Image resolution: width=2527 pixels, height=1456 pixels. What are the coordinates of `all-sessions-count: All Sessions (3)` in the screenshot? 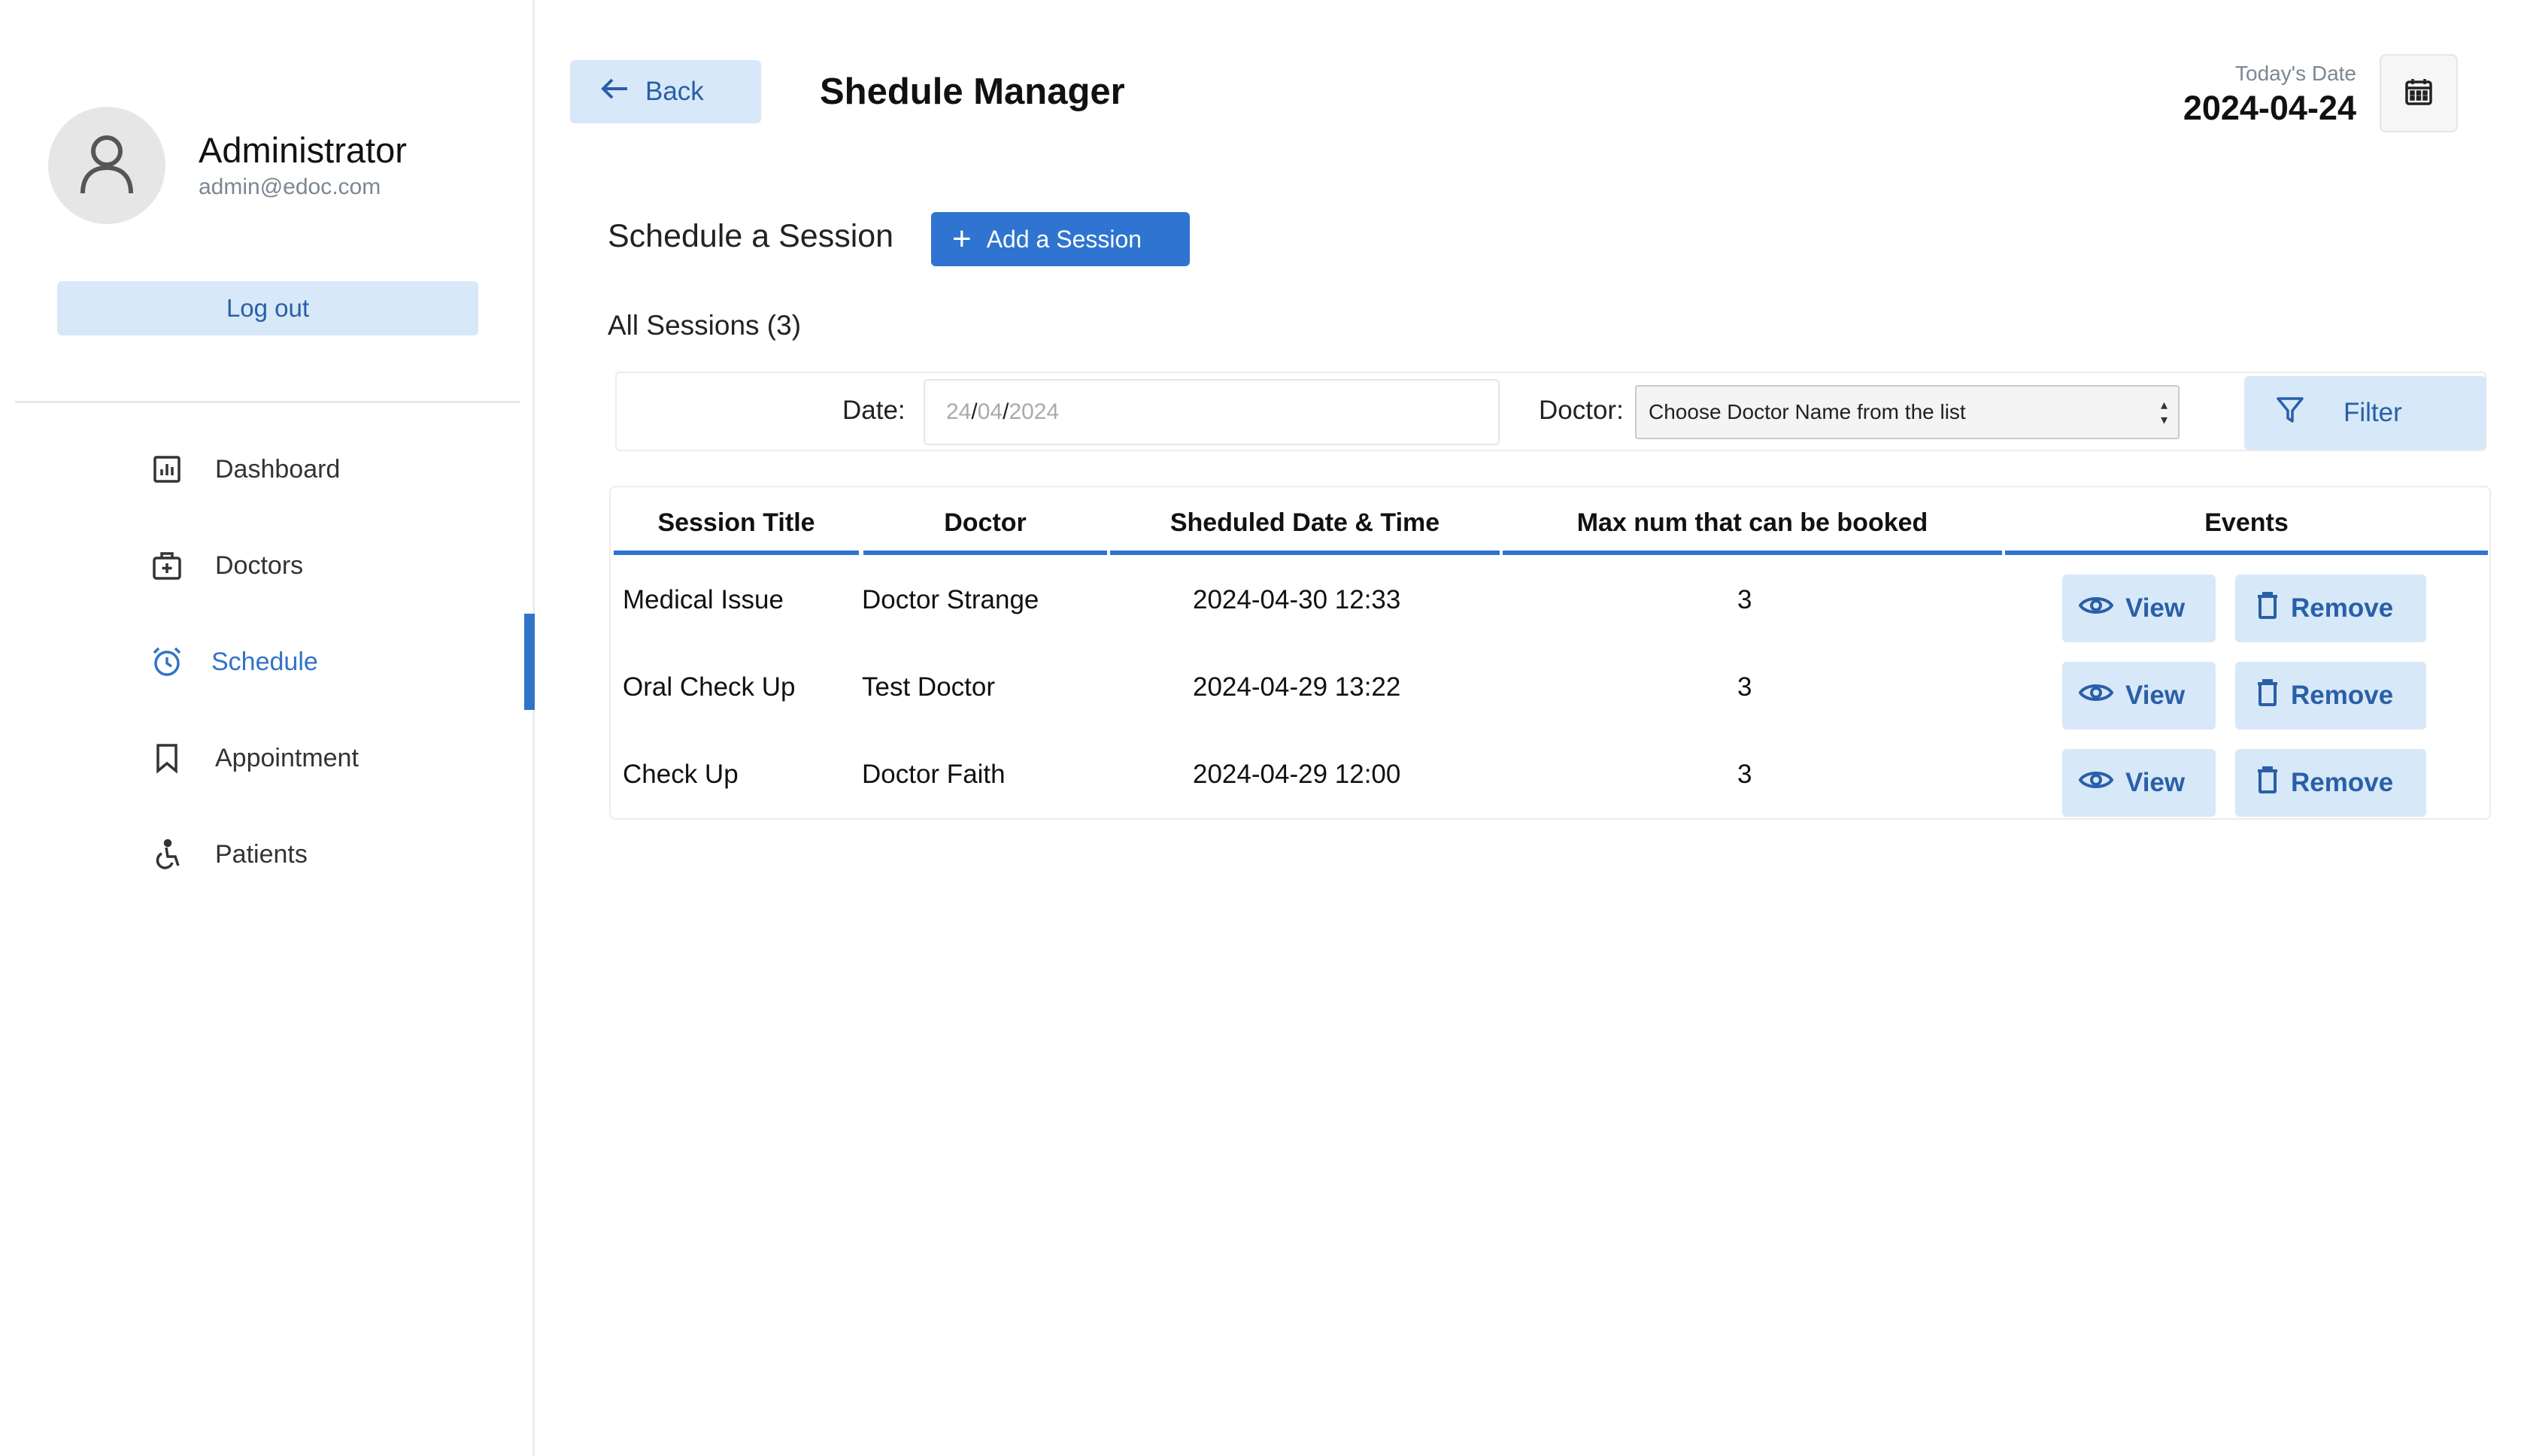 It's located at (705, 325).